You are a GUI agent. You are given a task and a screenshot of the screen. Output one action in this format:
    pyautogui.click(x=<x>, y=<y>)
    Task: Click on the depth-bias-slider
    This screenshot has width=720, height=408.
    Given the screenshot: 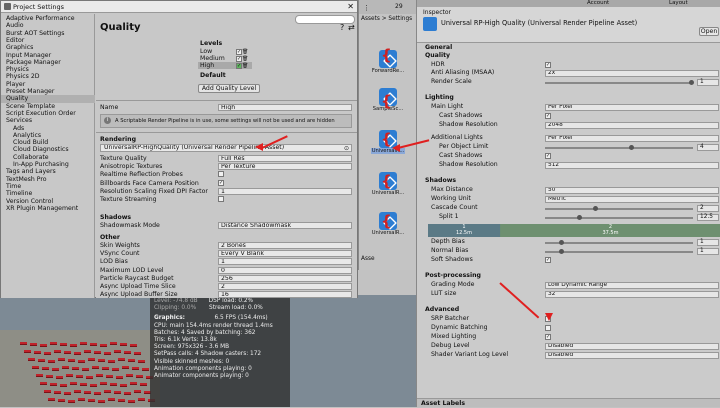 What is the action you would take?
    pyautogui.click(x=619, y=243)
    